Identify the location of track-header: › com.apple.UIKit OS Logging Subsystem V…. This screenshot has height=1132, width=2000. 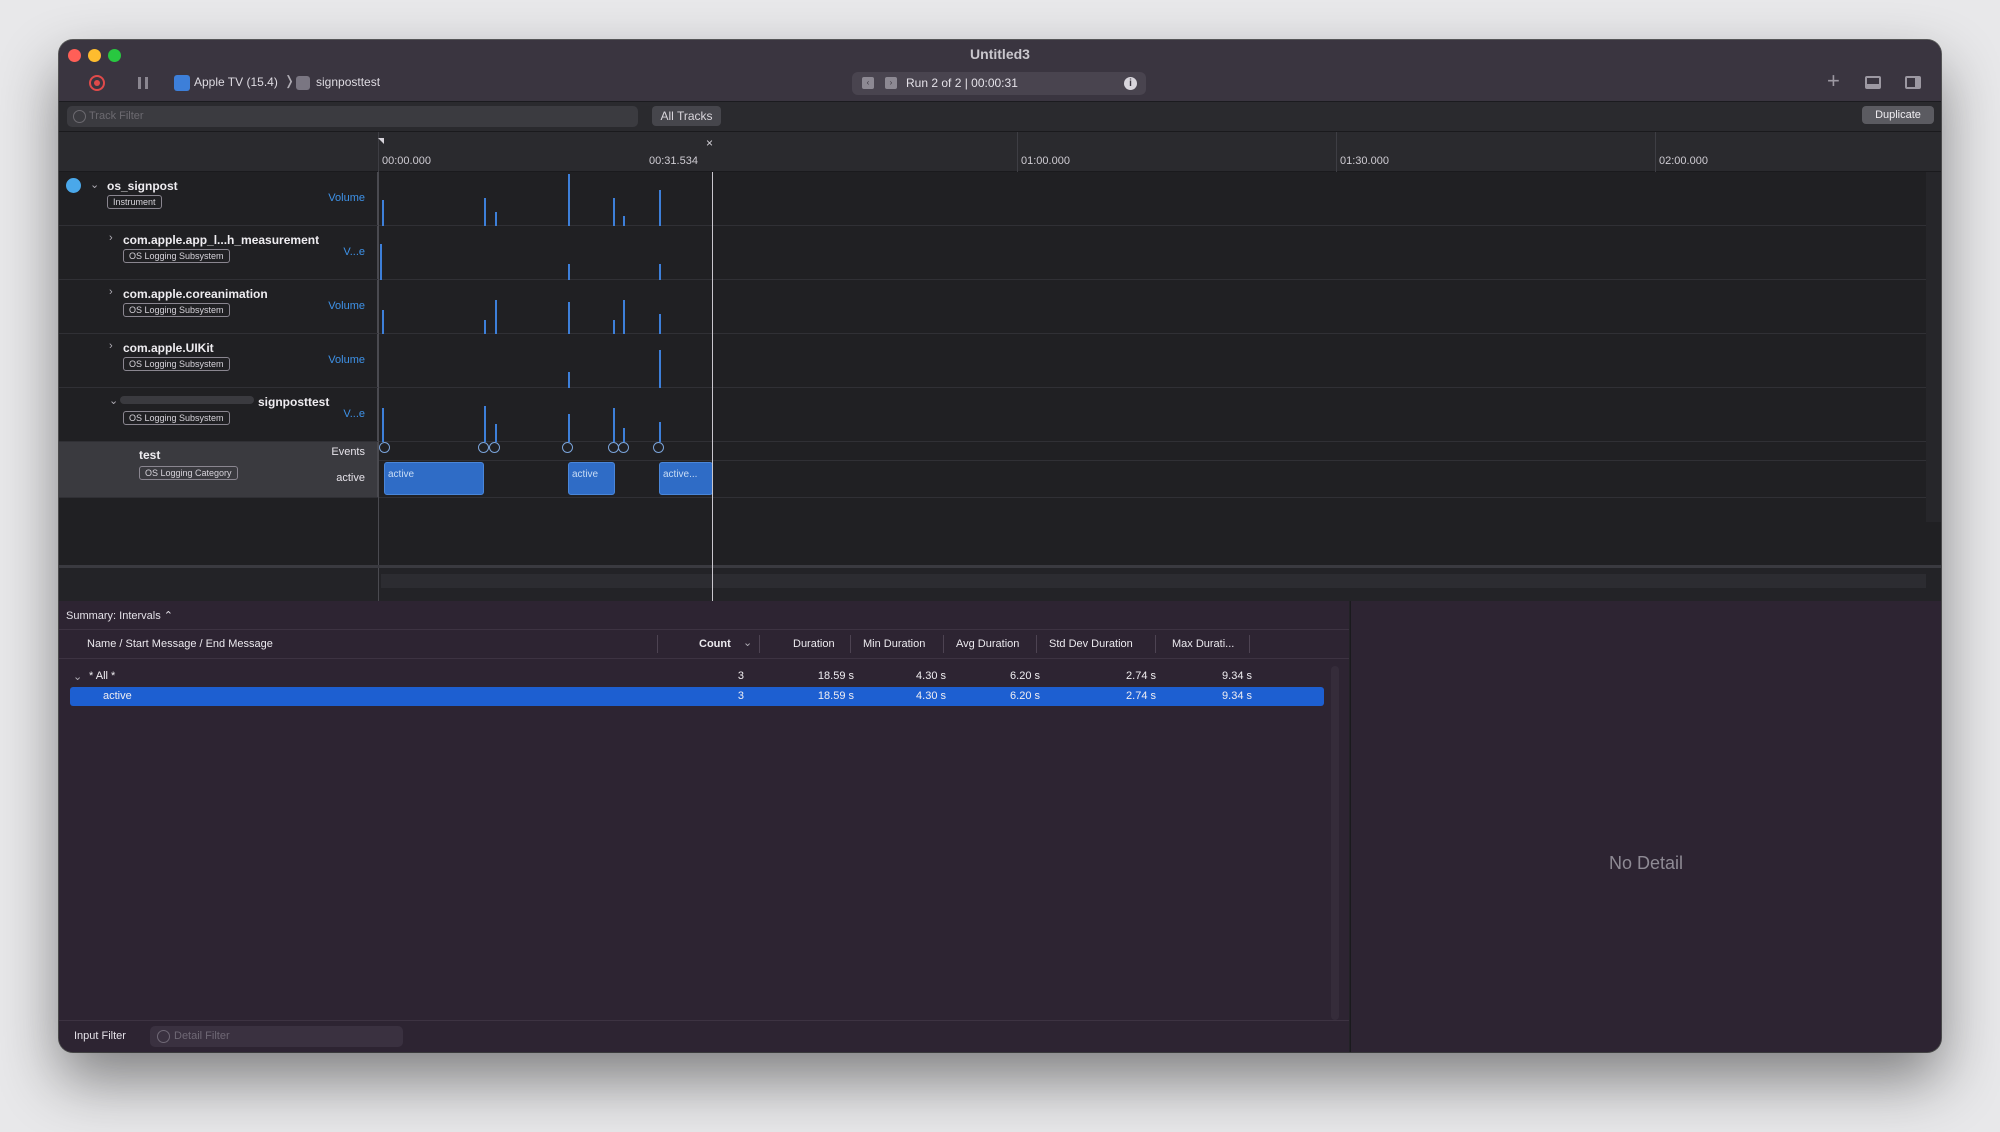
(218, 360).